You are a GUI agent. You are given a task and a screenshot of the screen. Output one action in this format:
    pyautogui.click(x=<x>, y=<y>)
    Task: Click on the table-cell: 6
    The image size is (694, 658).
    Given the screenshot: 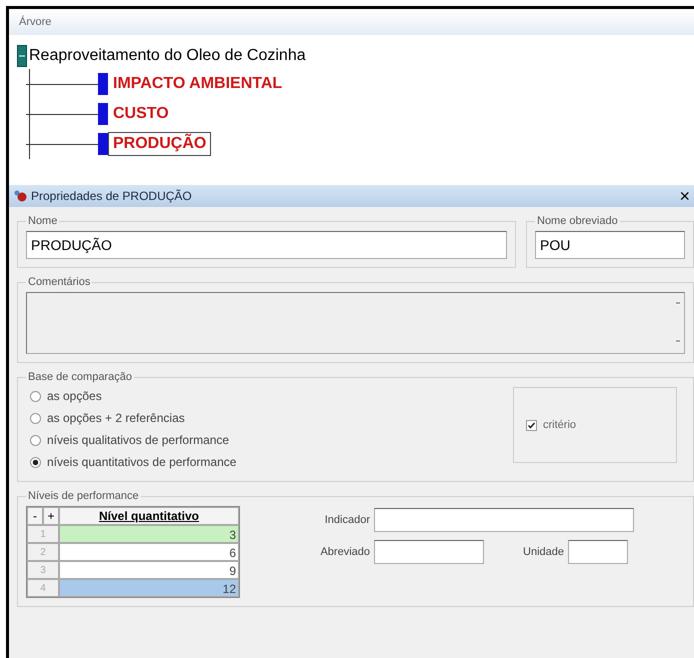 What is the action you would take?
    pyautogui.click(x=149, y=552)
    